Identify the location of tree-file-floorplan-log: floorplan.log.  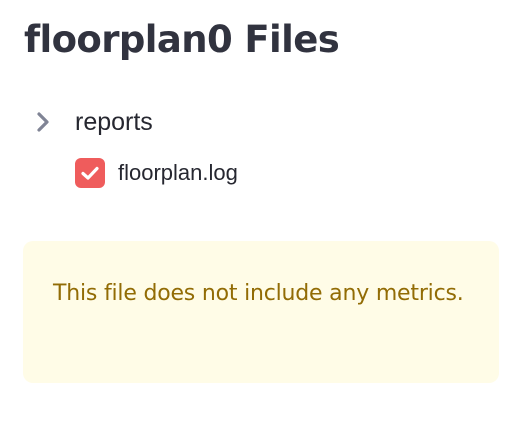
(156, 173).